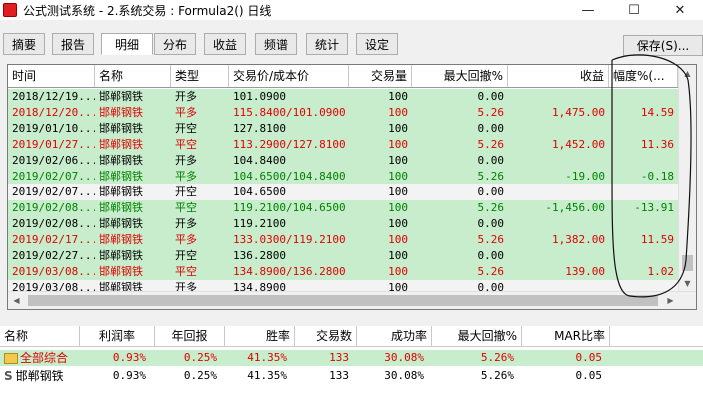 This screenshot has height=411, width=703. I want to click on cell-price: 113.2900/127.8100, so click(289, 144).